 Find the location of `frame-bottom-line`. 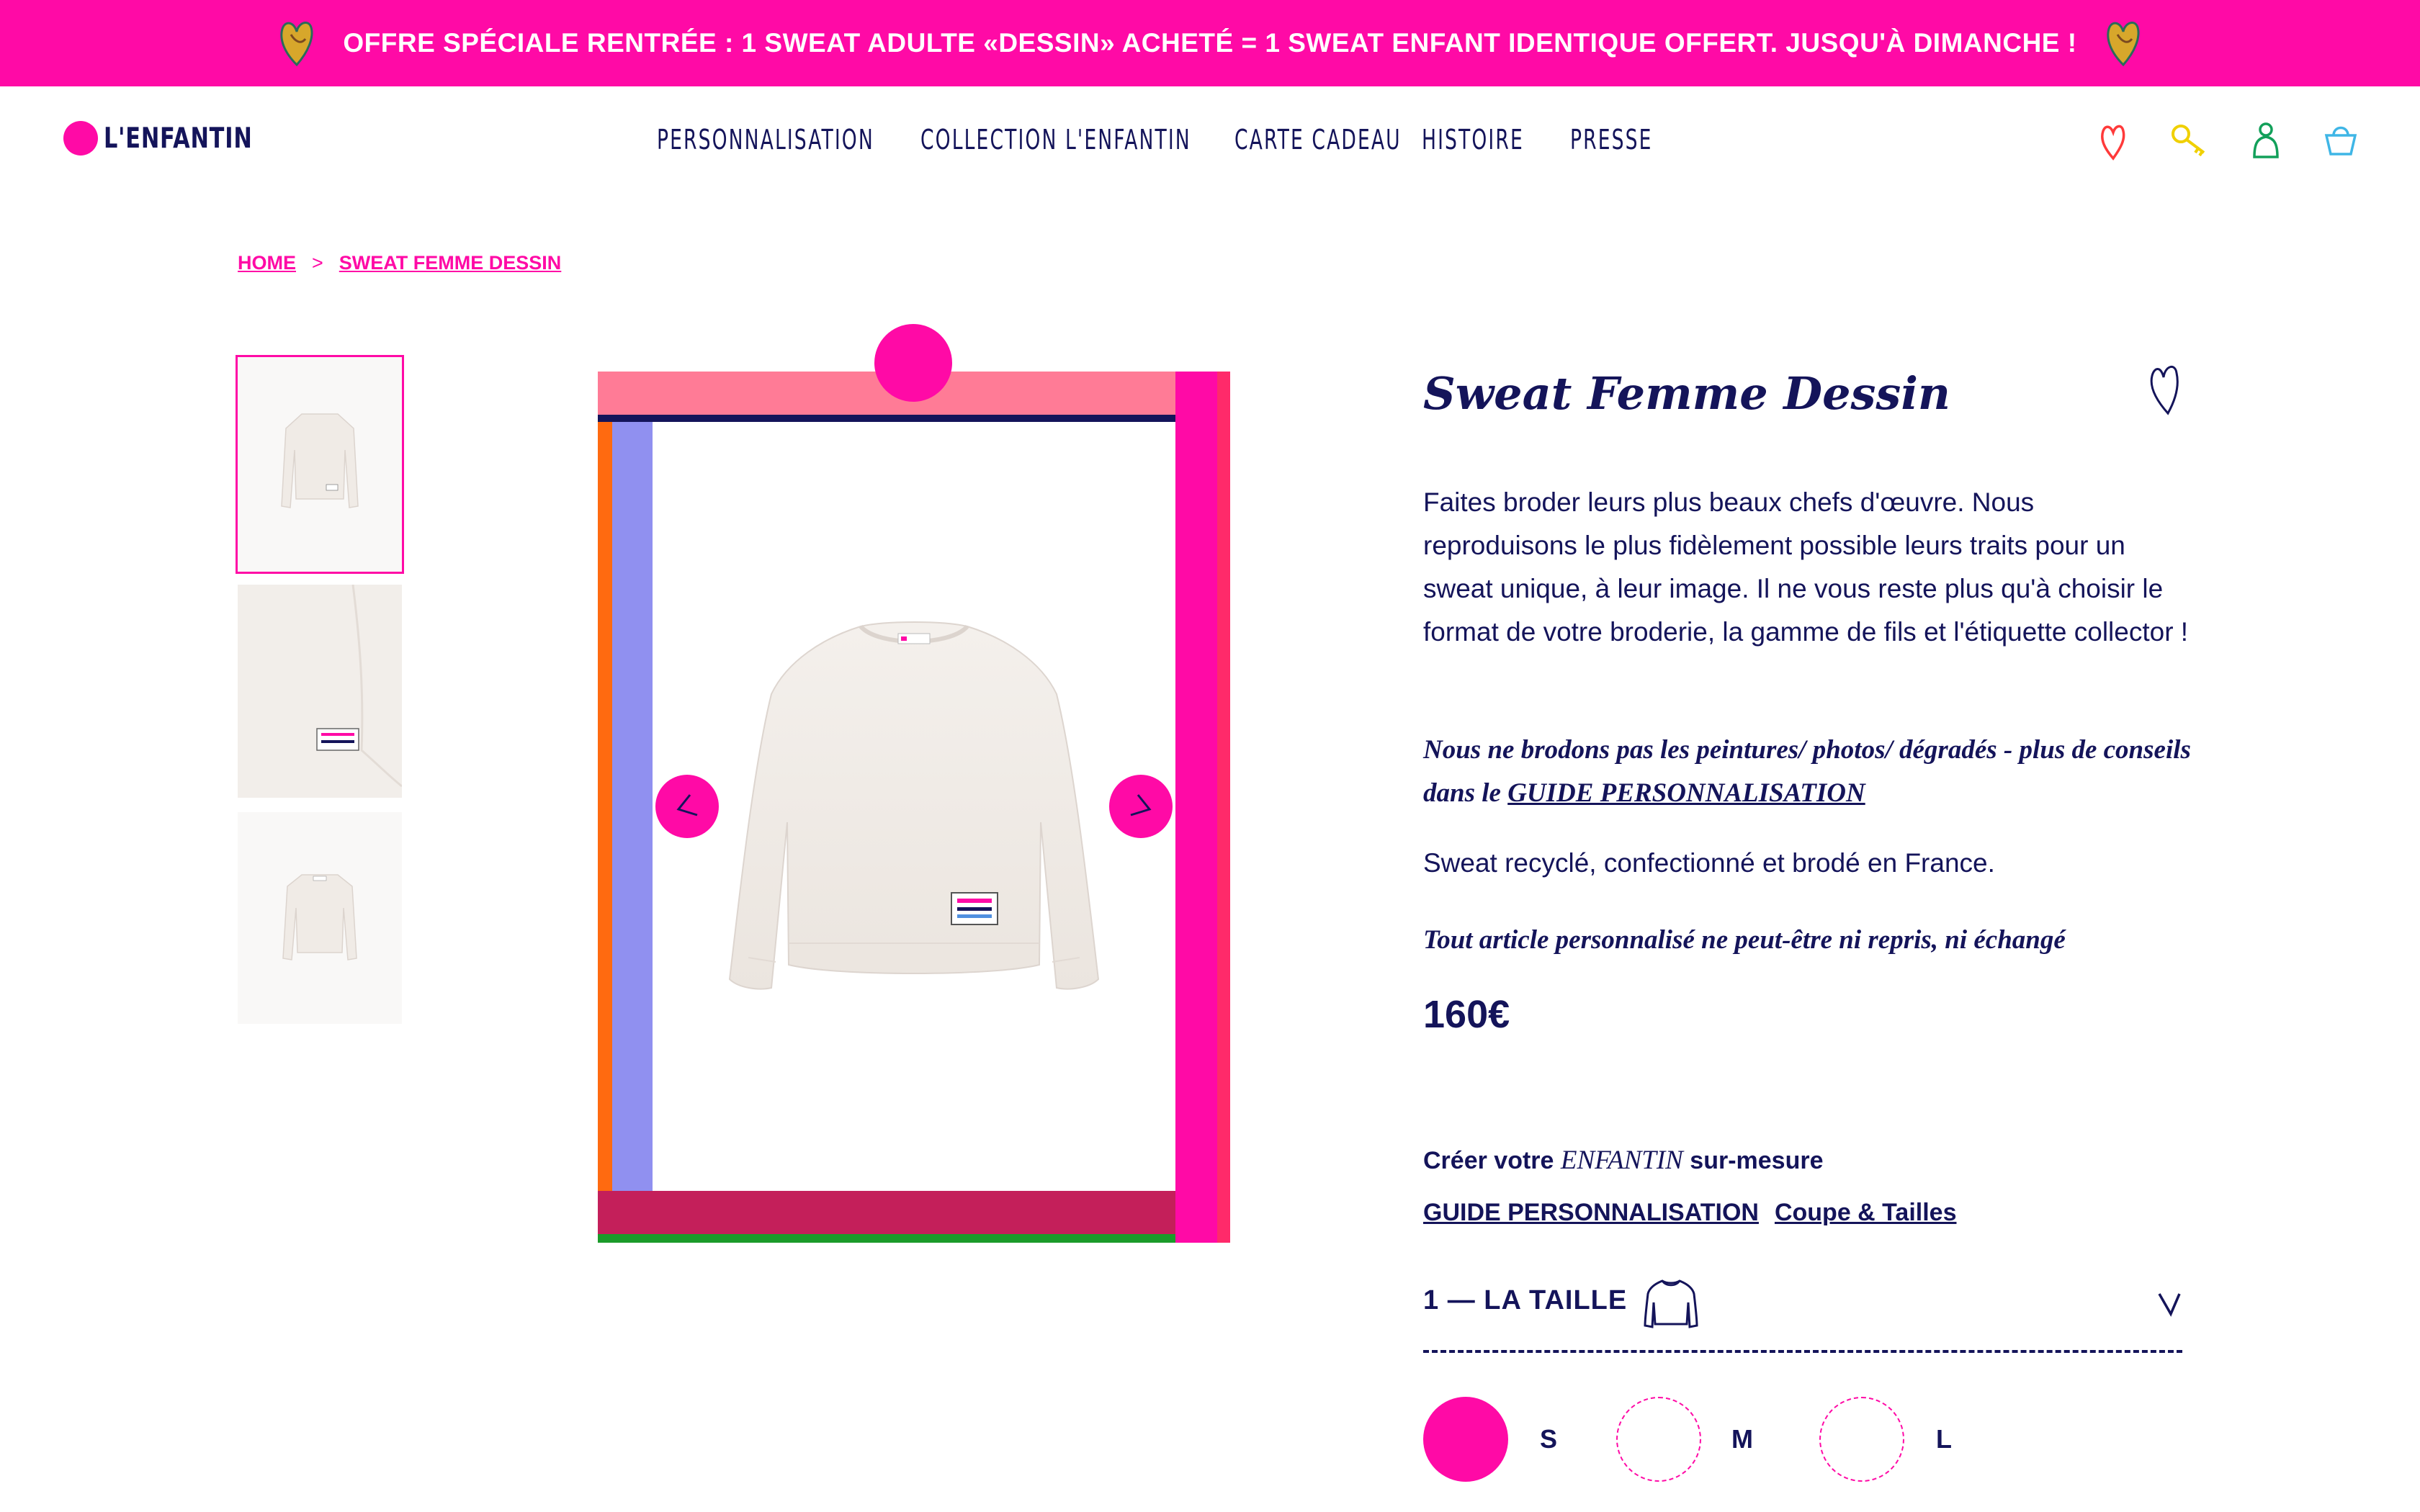

frame-bottom-line is located at coordinates (886, 1238).